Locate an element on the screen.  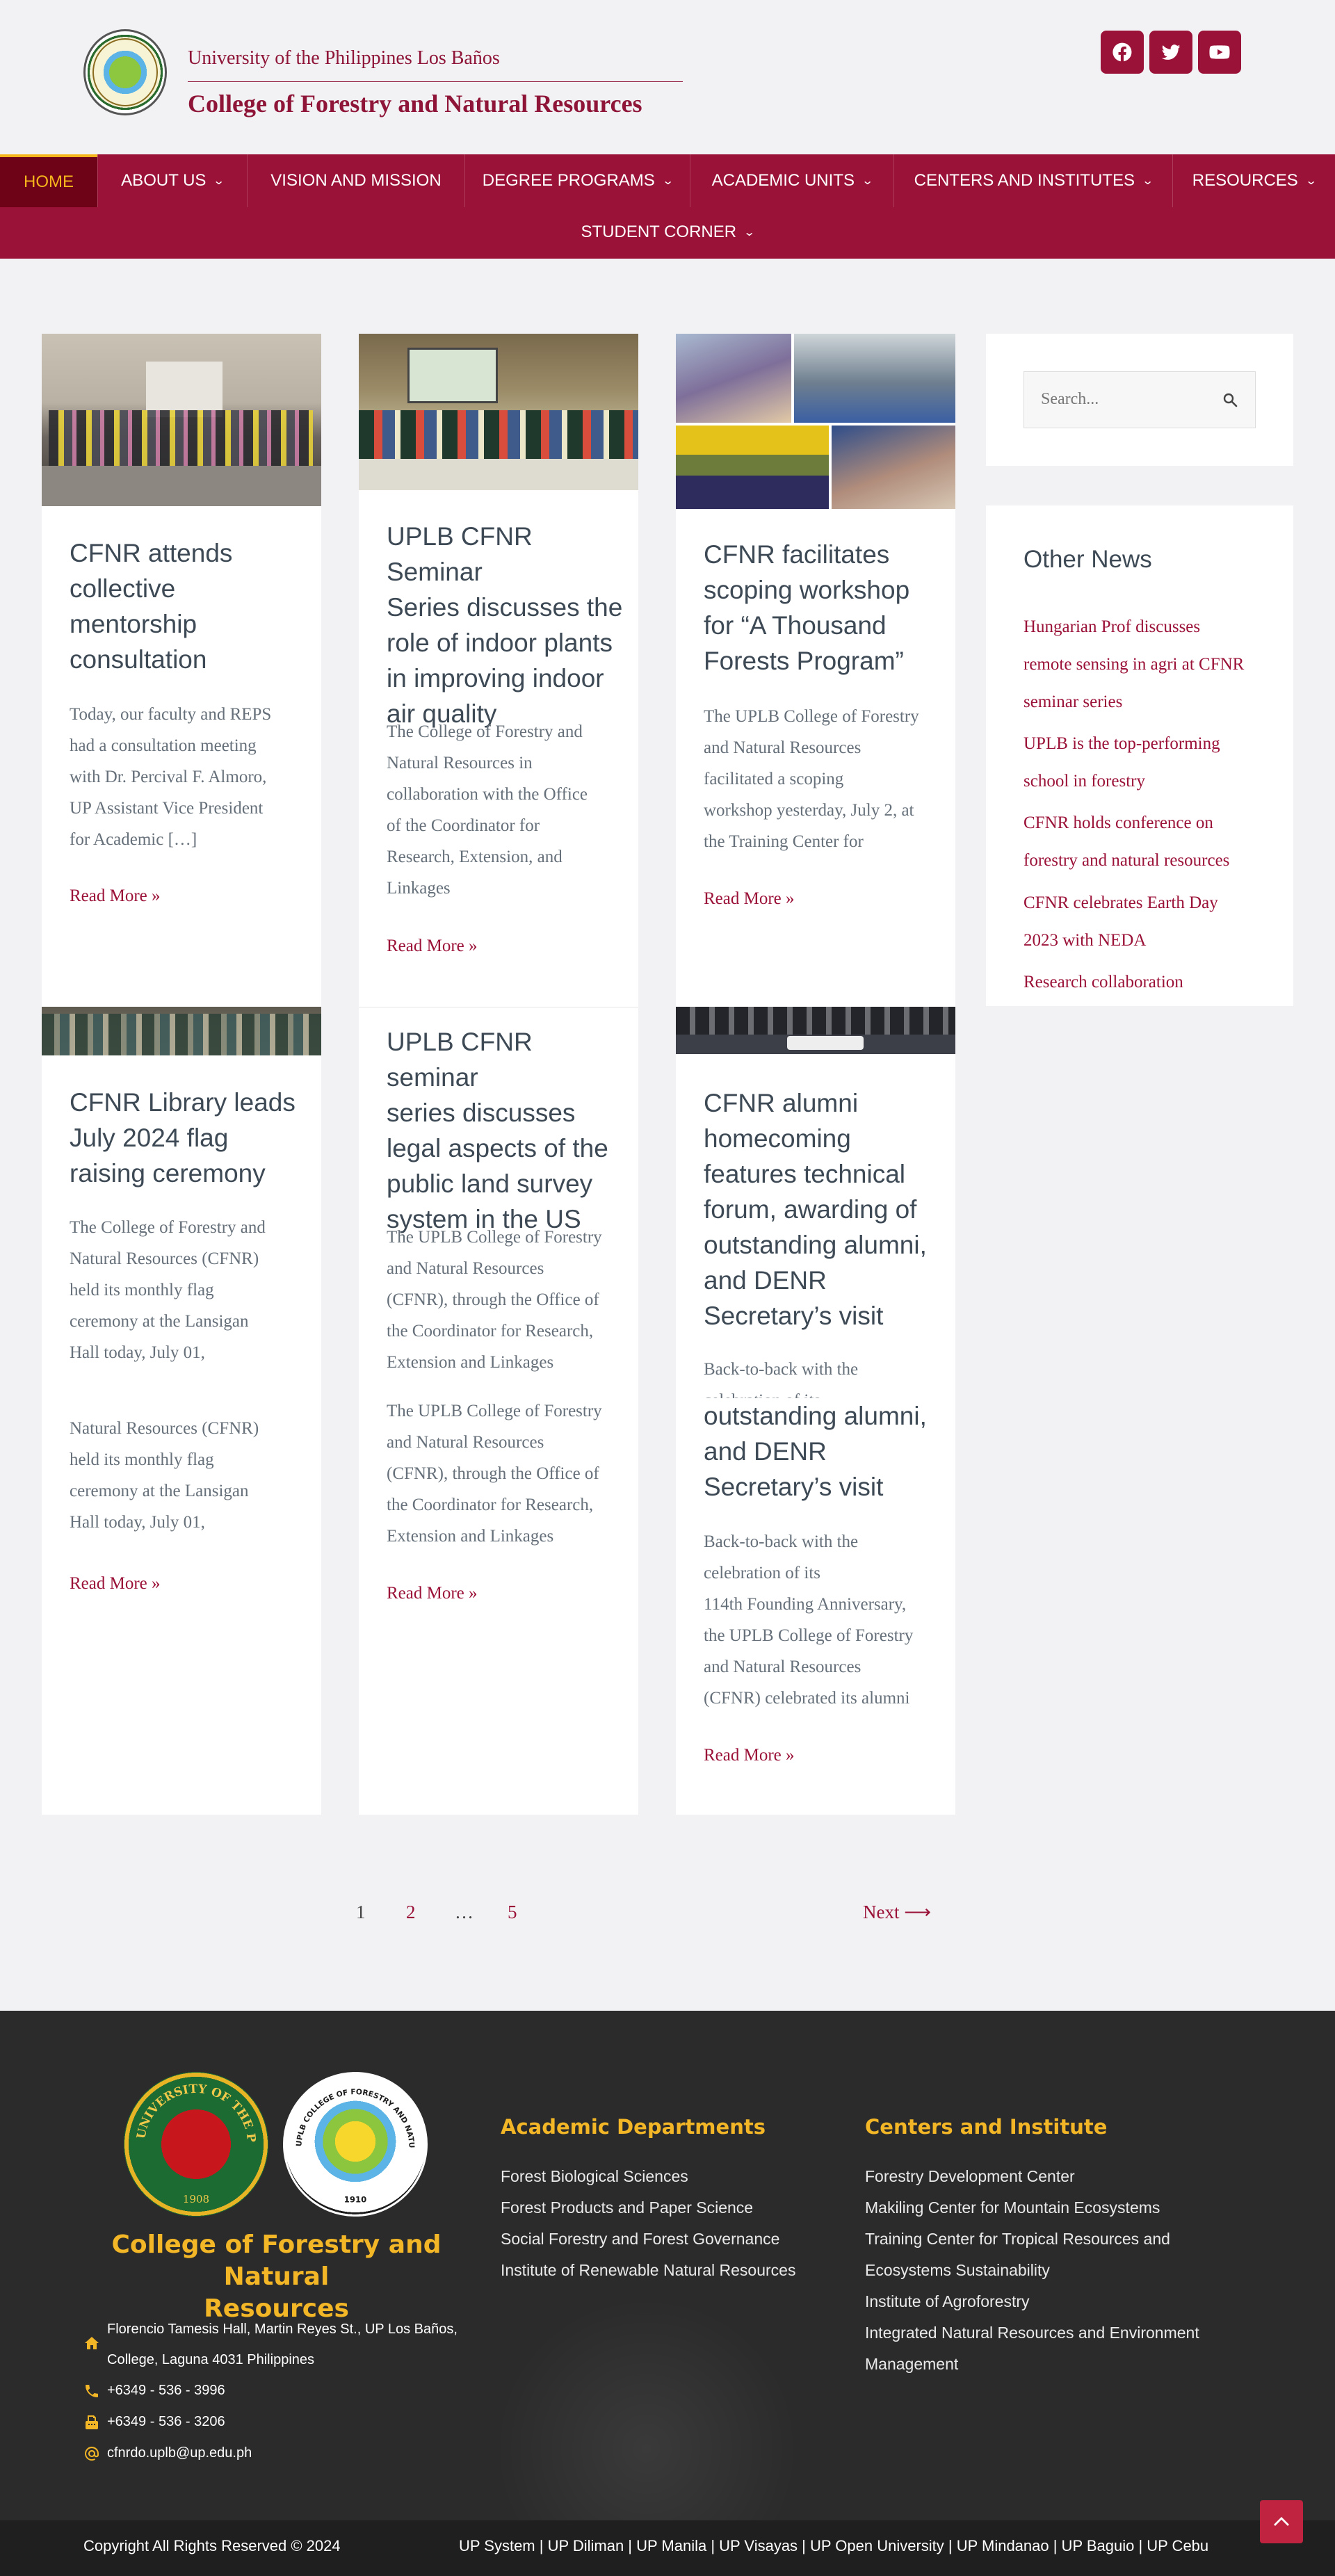
post-title-line: CFNR facilitates is located at coordinates (797, 554).